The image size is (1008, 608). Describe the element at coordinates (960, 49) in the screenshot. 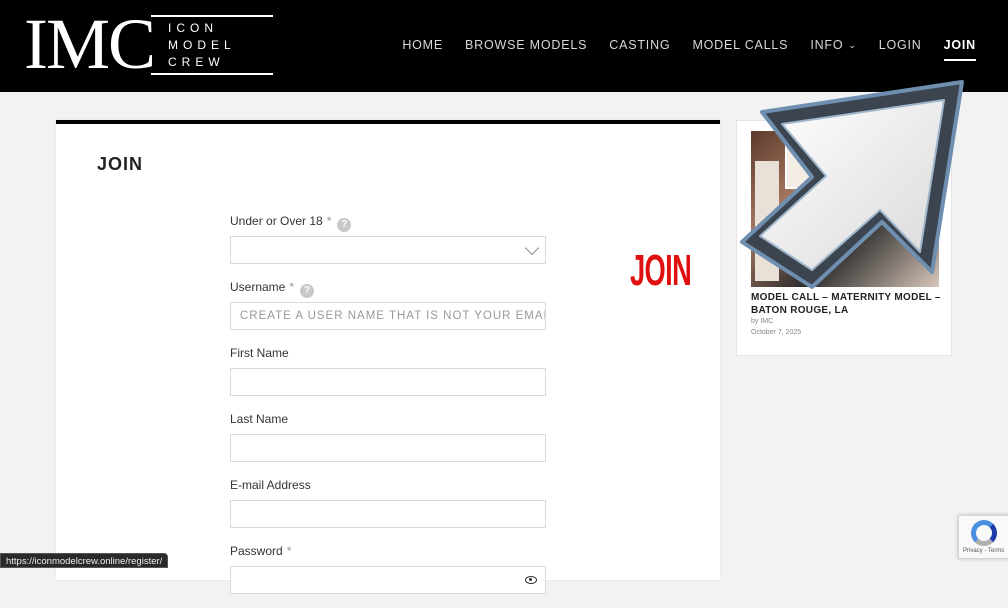

I see `nav-join: JOIN` at that location.